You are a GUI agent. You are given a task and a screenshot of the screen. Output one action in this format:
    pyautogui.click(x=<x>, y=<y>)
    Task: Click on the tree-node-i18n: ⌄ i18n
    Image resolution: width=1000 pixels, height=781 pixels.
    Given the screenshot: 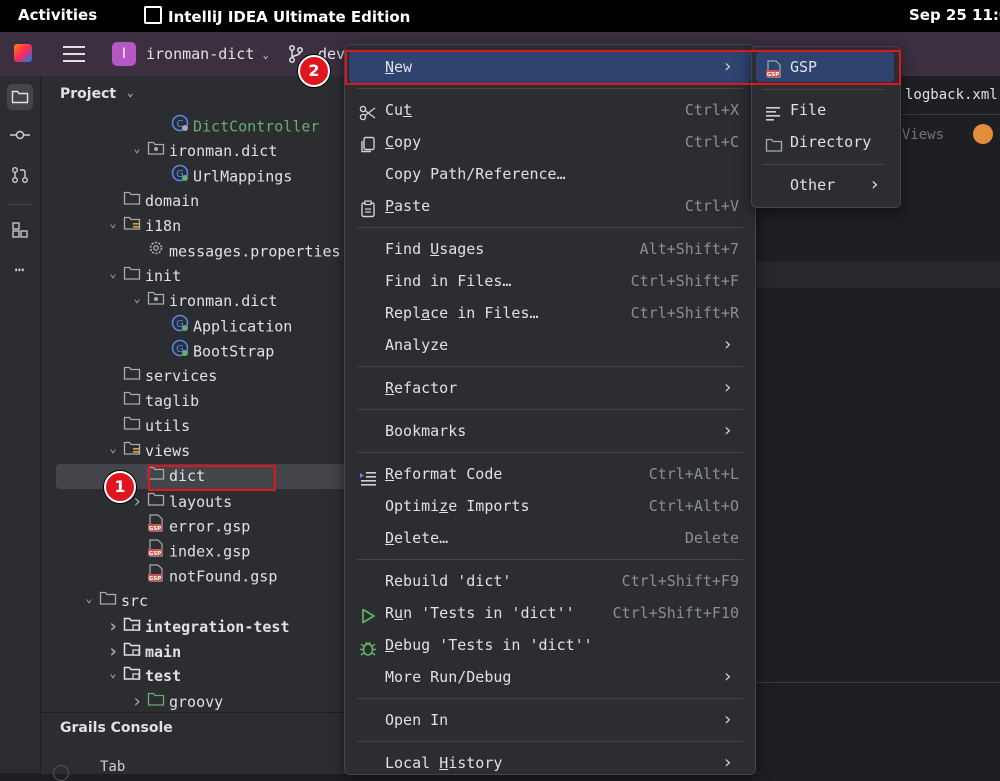 What is the action you would take?
    pyautogui.click(x=201, y=226)
    